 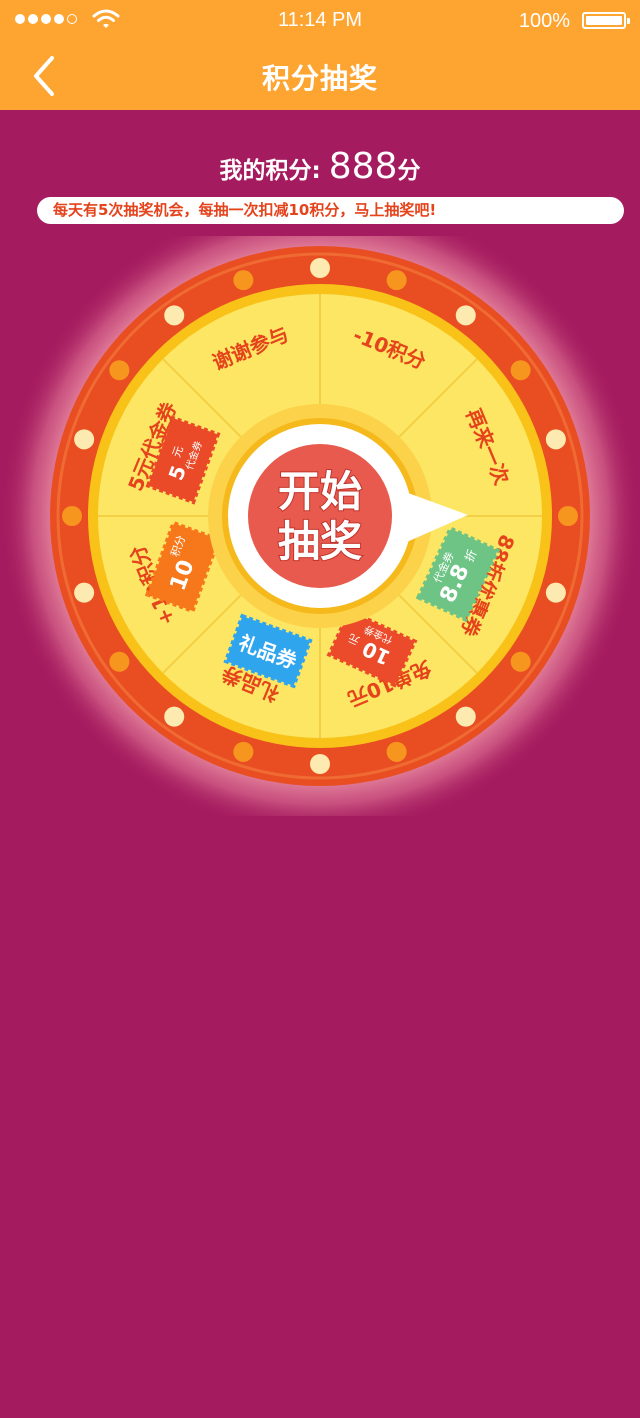 What do you see at coordinates (308, 506) in the screenshot?
I see `start-draw-button` at bounding box center [308, 506].